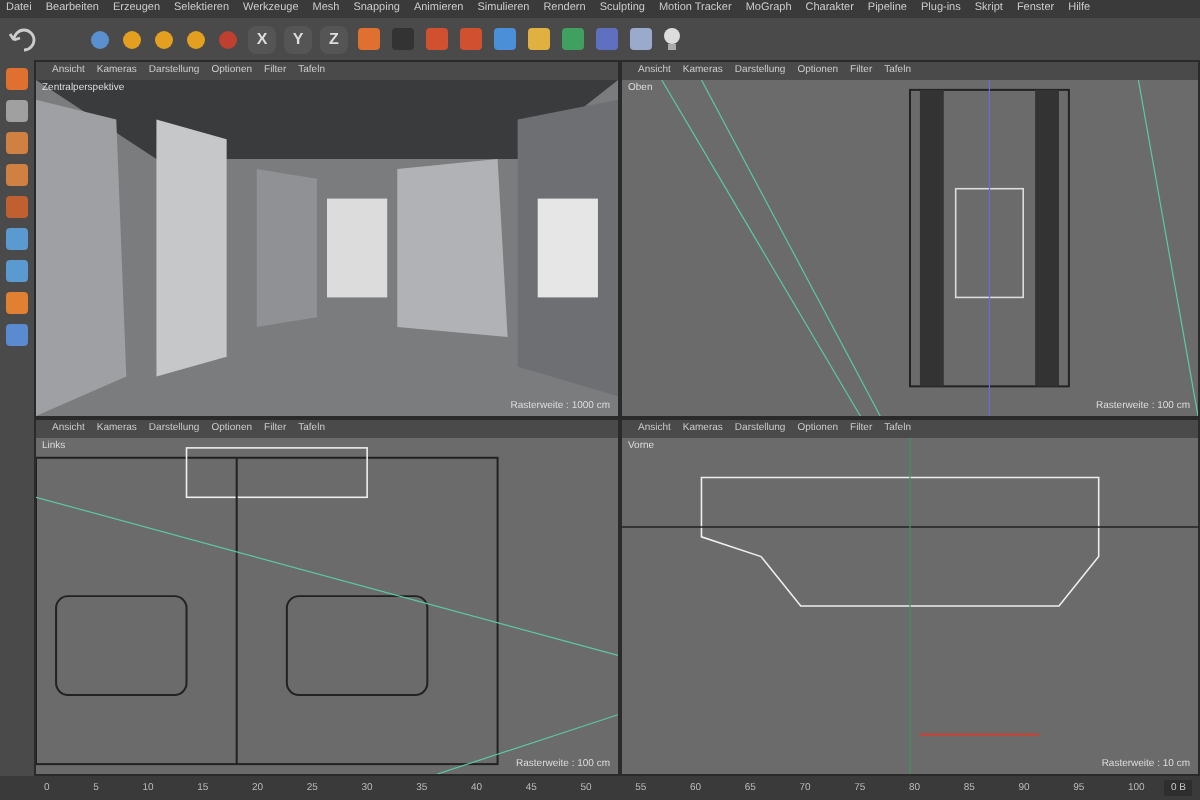  Describe the element at coordinates (262, 39) in the screenshot. I see `axis-button: X` at that location.